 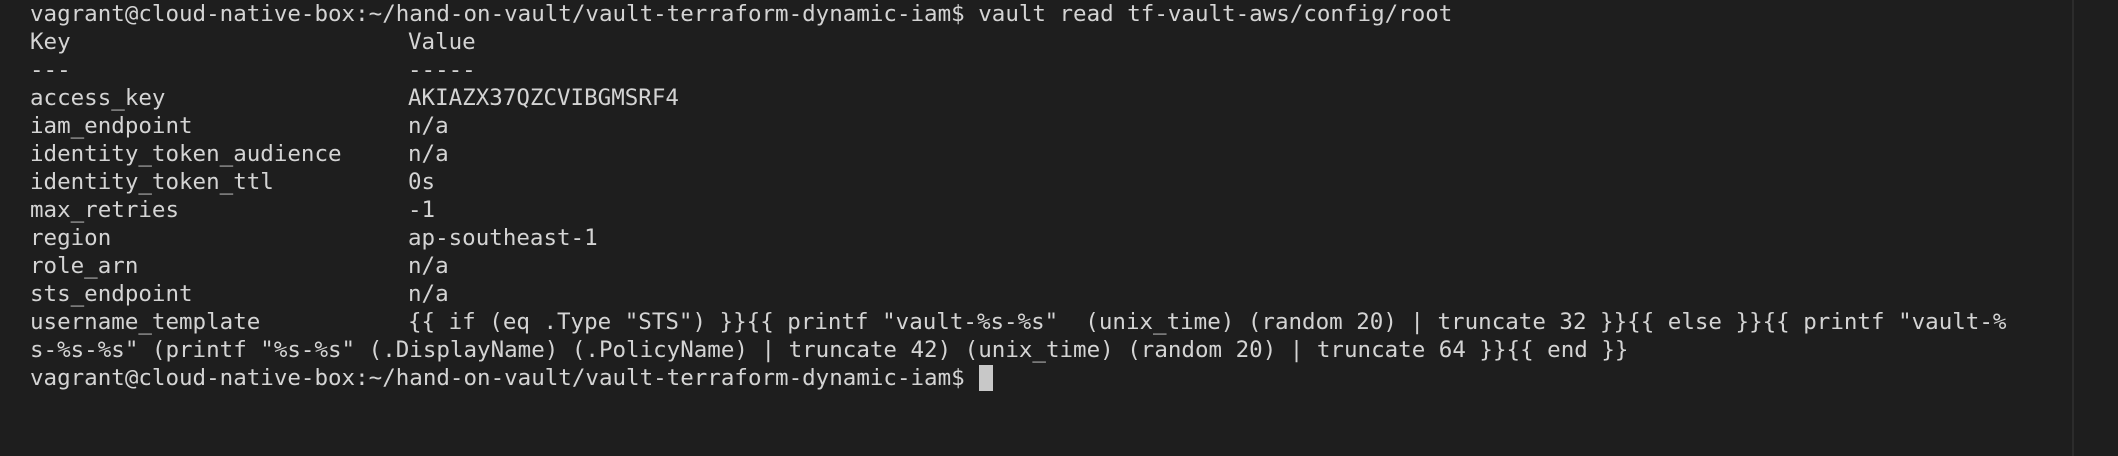 I want to click on table-row: role_arn n/a, so click(x=1051, y=266).